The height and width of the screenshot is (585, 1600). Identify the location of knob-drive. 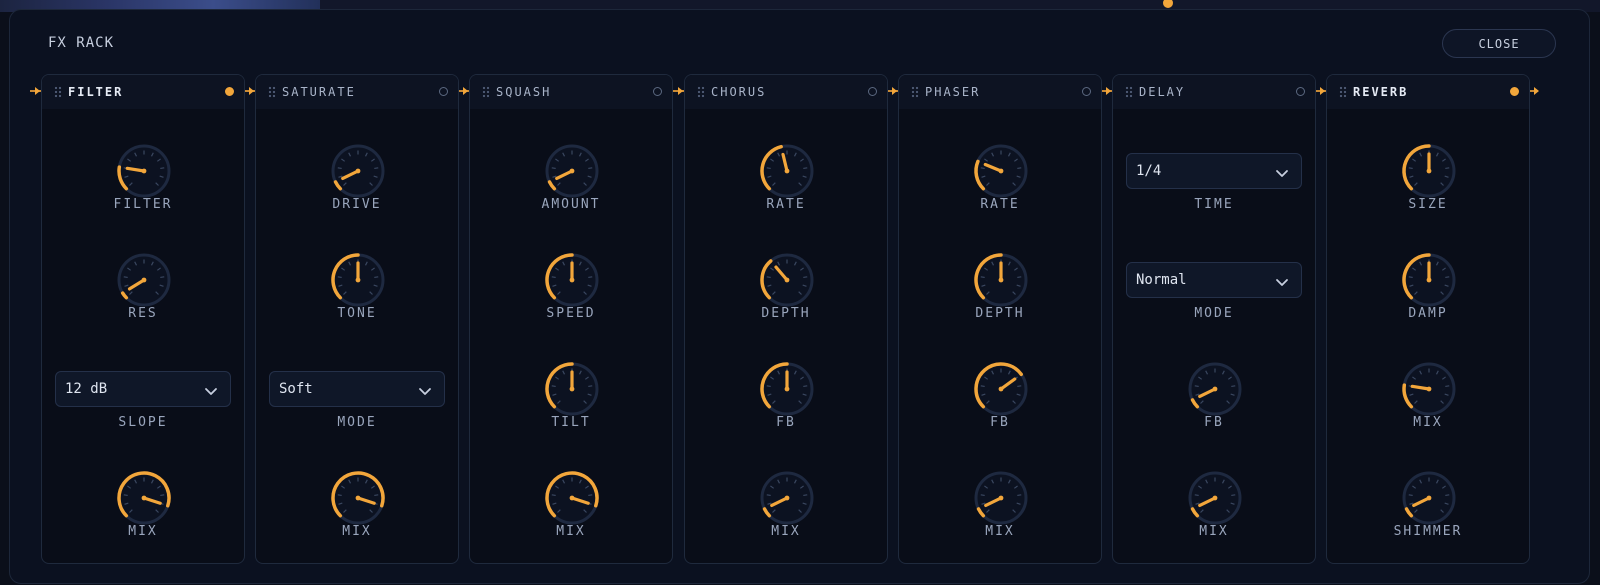
(358, 171).